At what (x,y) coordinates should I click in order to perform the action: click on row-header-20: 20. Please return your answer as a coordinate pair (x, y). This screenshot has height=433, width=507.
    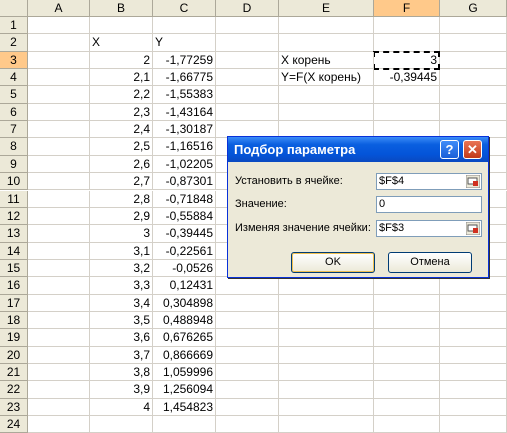
    Looking at the image, I should click on (14, 355).